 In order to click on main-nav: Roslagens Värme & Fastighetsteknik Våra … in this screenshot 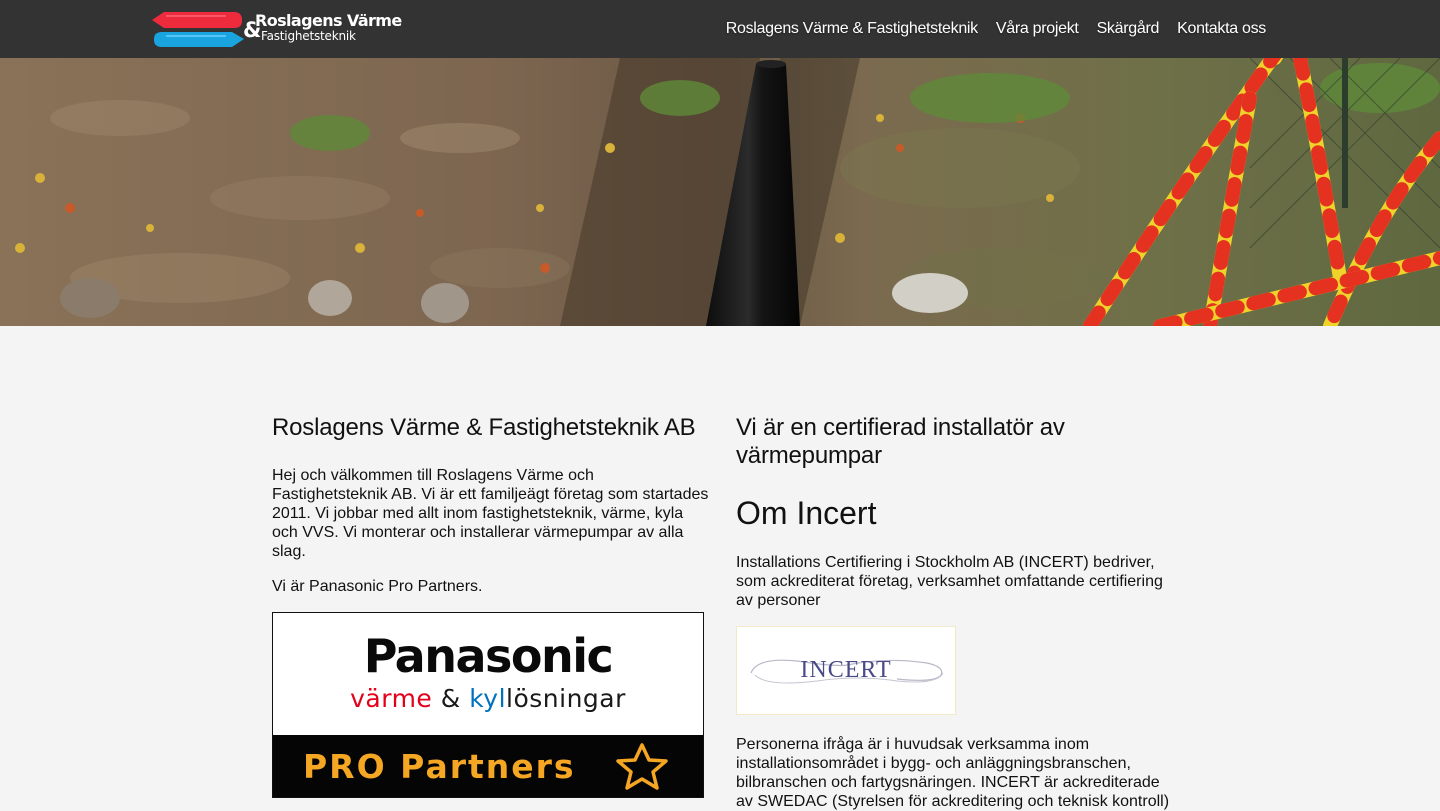, I will do `click(996, 29)`.